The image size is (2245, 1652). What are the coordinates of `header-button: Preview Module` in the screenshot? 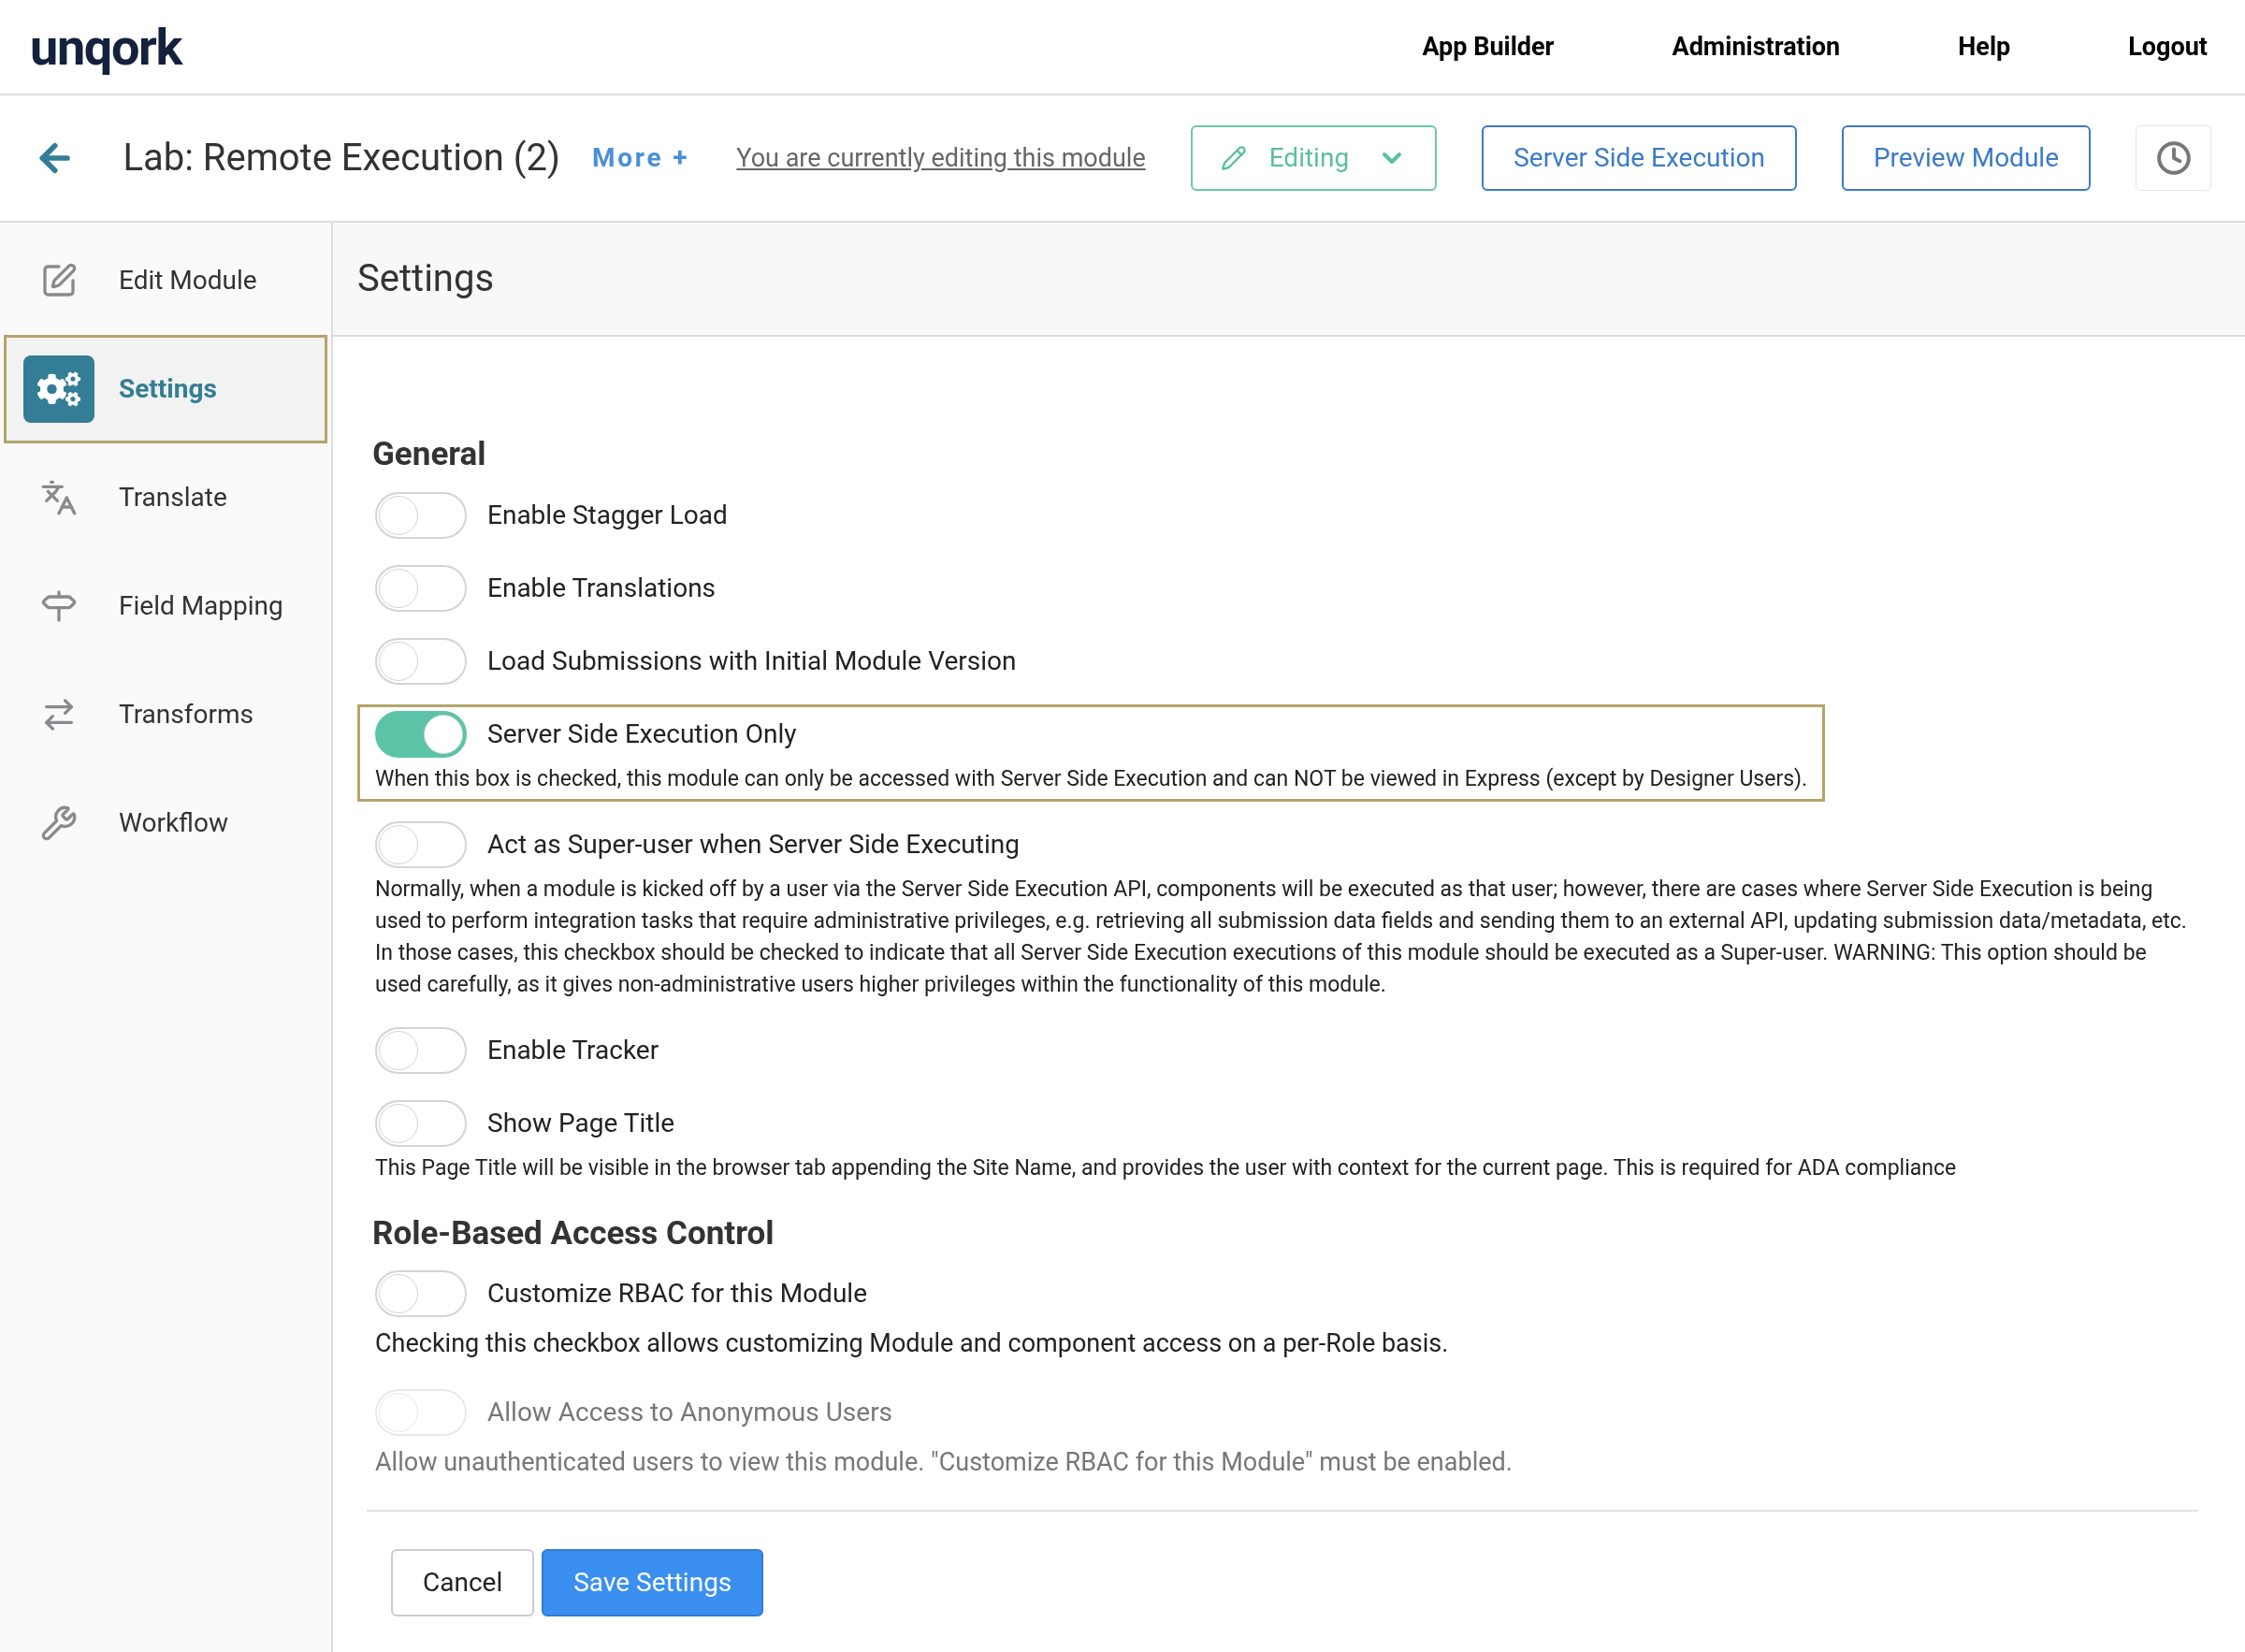 It's located at (1966, 158).